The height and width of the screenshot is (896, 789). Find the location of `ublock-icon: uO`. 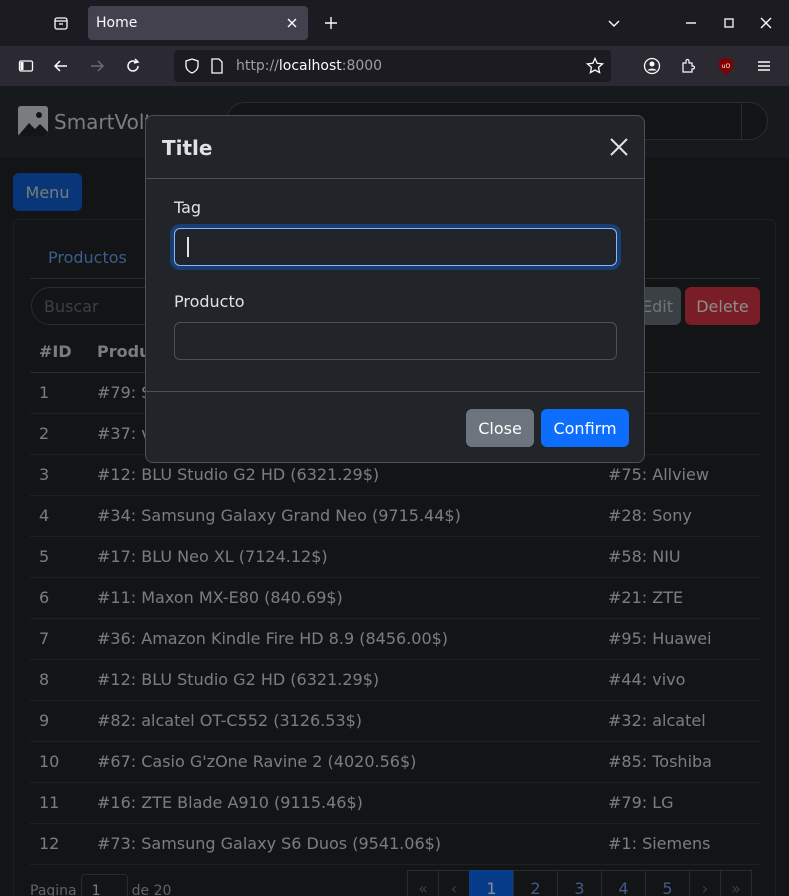

ublock-icon: uO is located at coordinates (726, 66).